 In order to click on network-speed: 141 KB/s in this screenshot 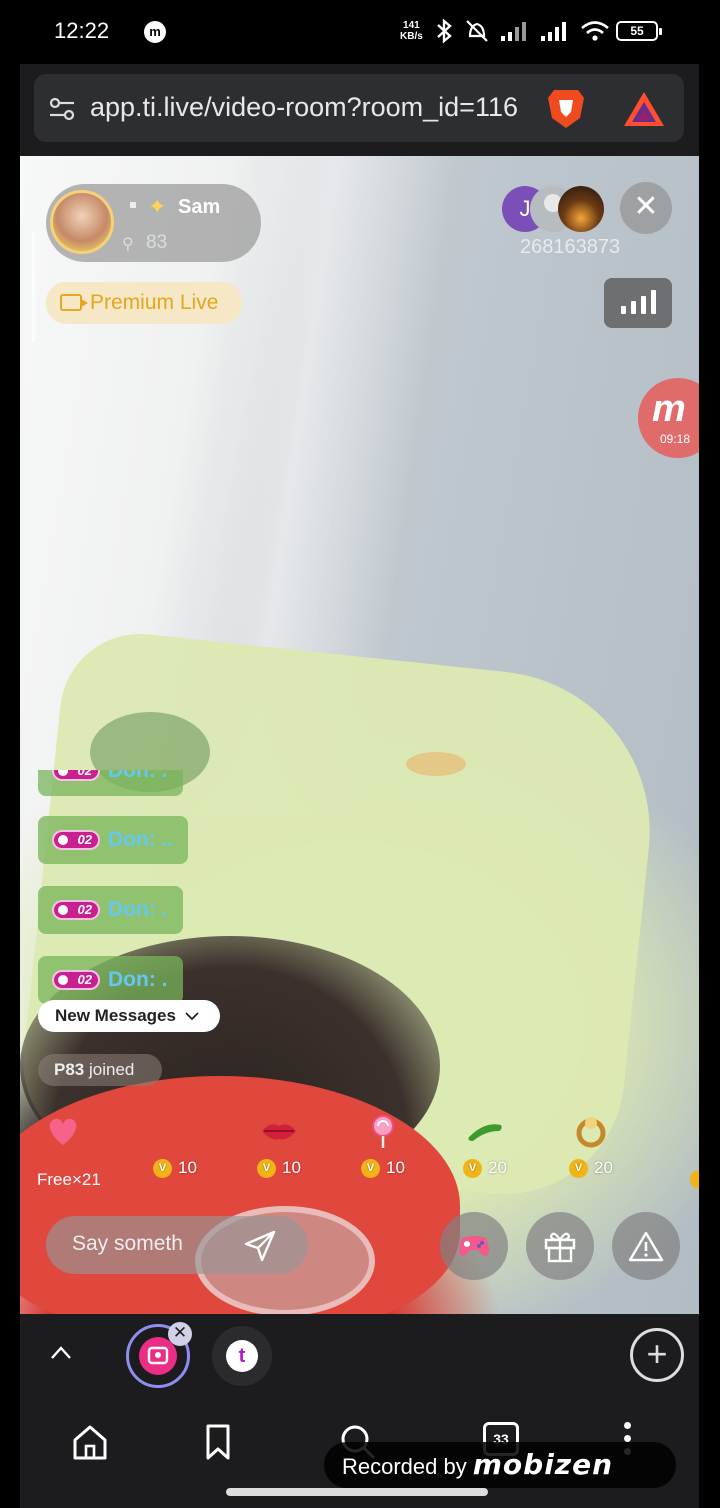, I will do `click(411, 31)`.